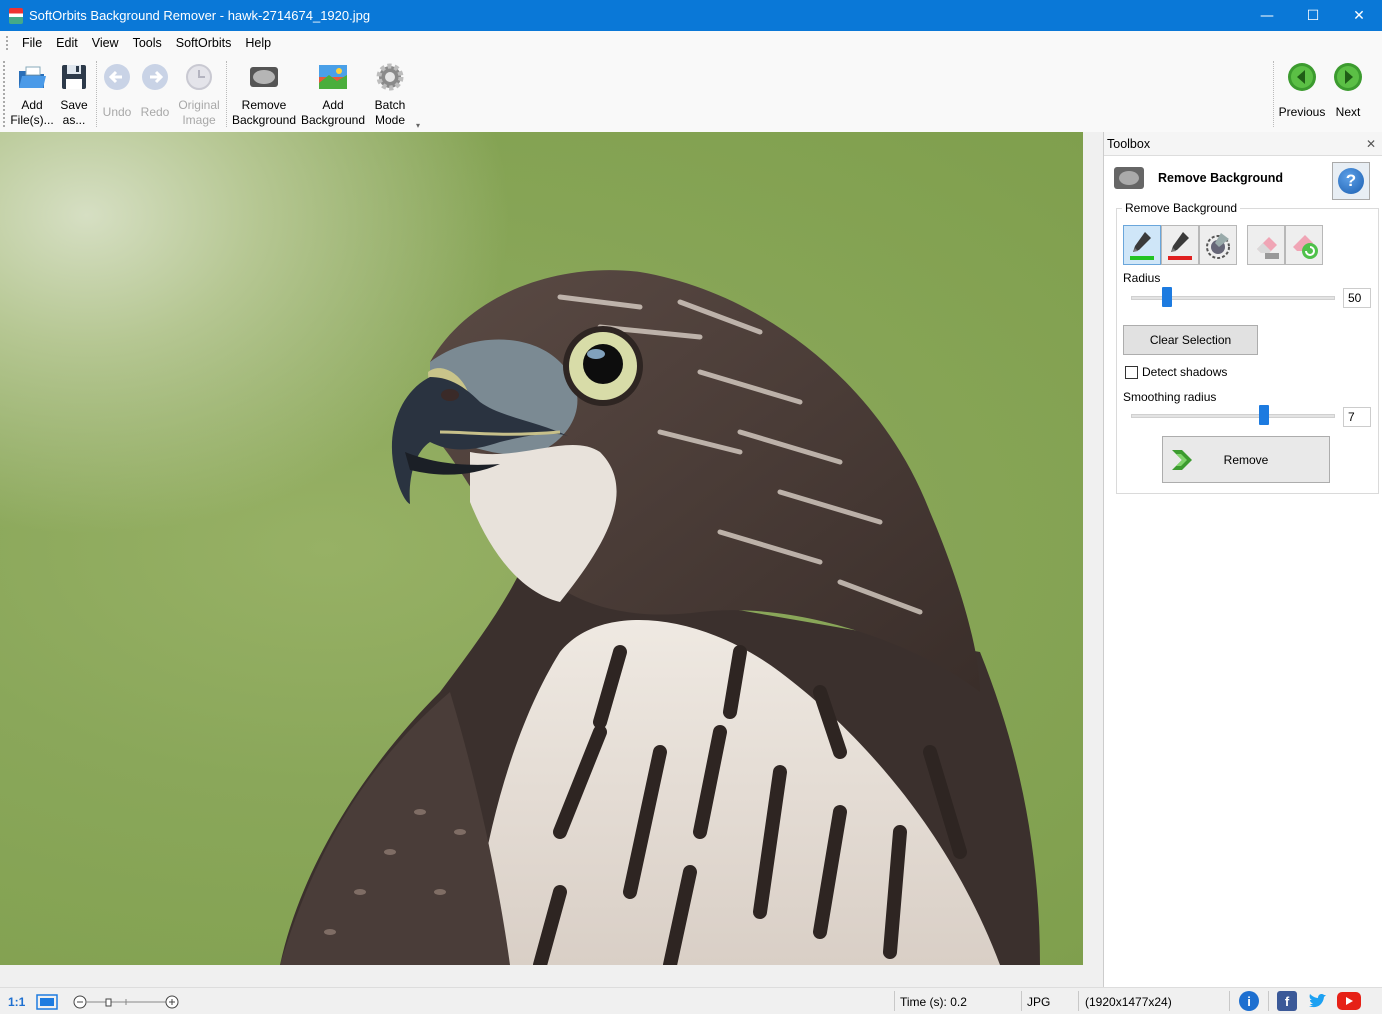 The height and width of the screenshot is (1014, 1382). What do you see at coordinates (1302, 112) in the screenshot?
I see `previous-label: Previous` at bounding box center [1302, 112].